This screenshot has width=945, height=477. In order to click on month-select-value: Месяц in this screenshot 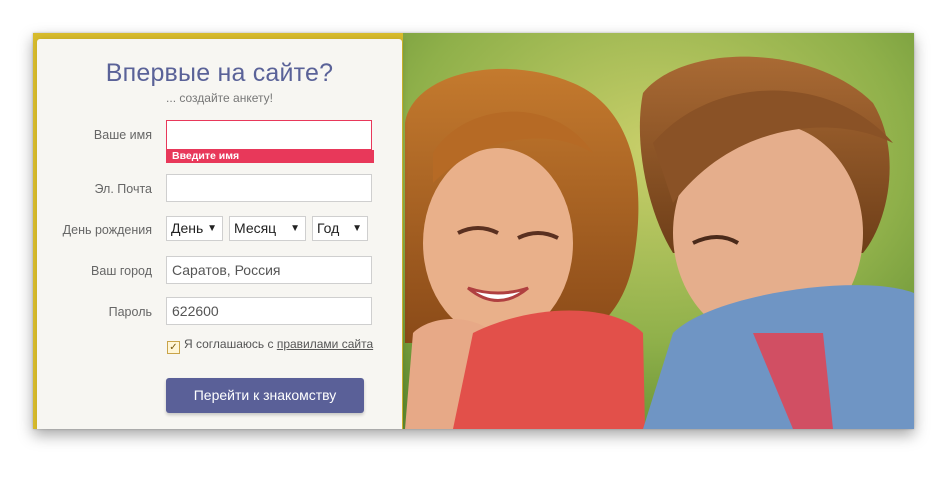, I will do `click(255, 228)`.